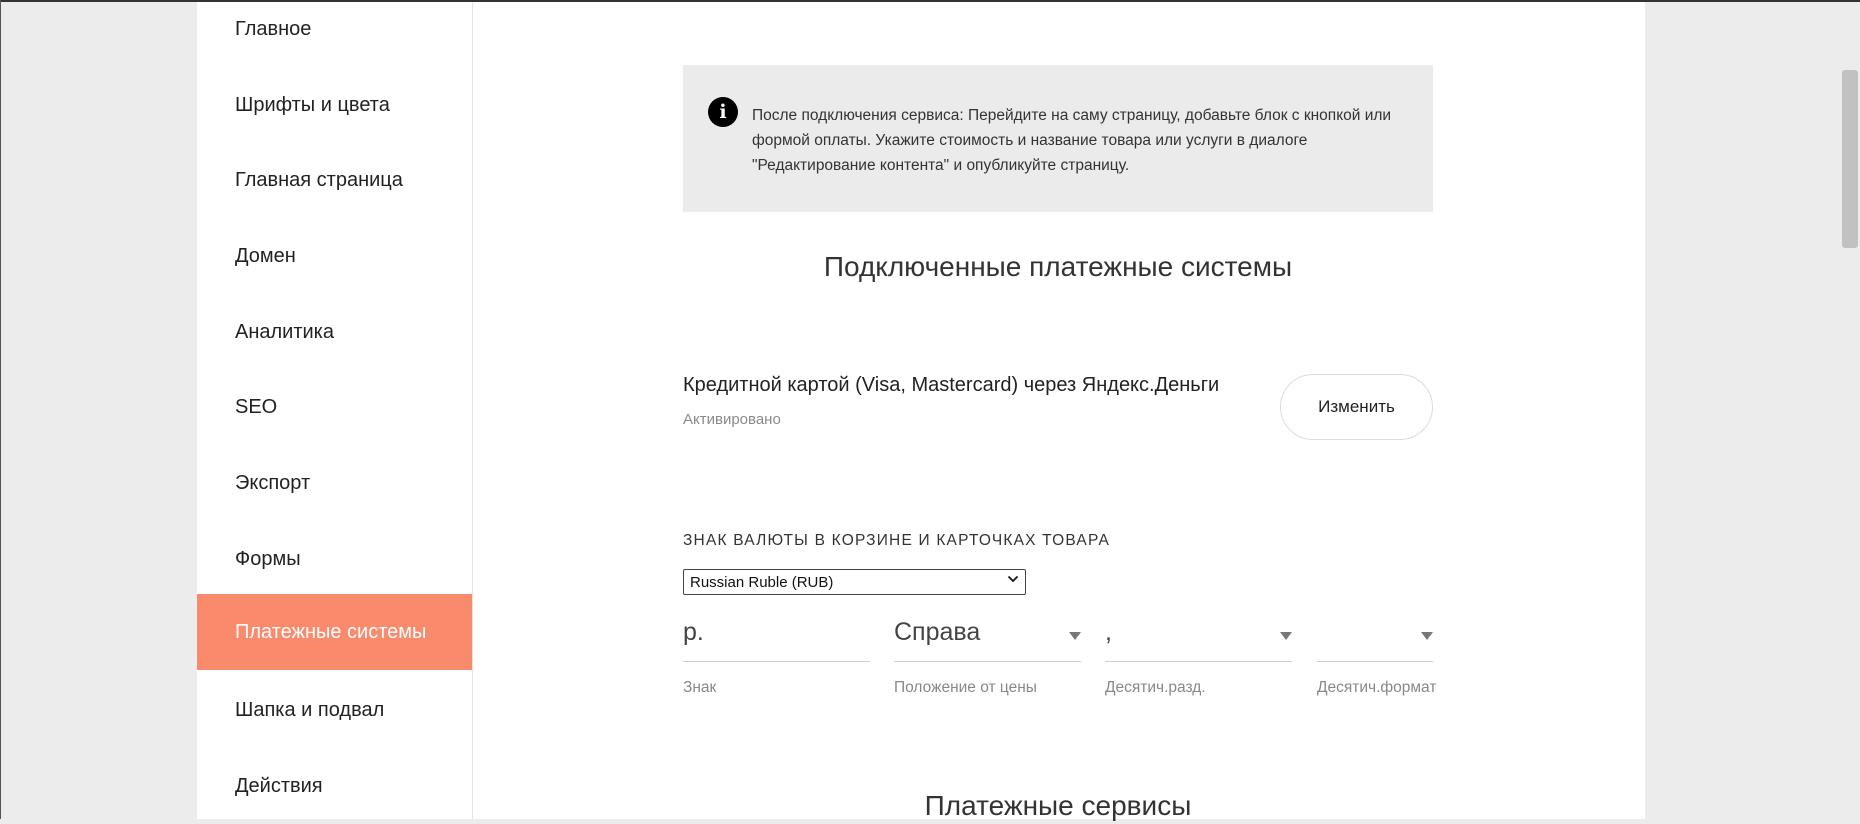 This screenshot has width=1860, height=824. Describe the element at coordinates (1850, 159) in the screenshot. I see `scrollbar-thumb` at that location.